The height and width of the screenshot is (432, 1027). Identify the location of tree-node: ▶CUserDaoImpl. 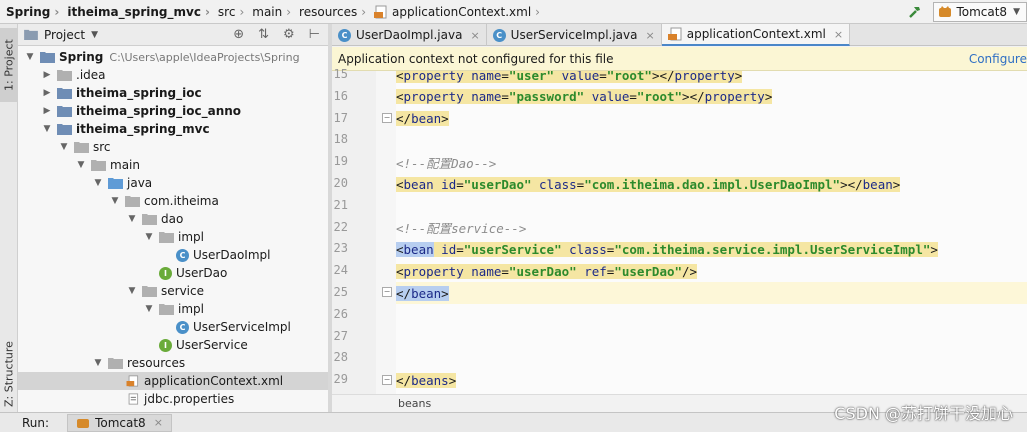
(173, 255).